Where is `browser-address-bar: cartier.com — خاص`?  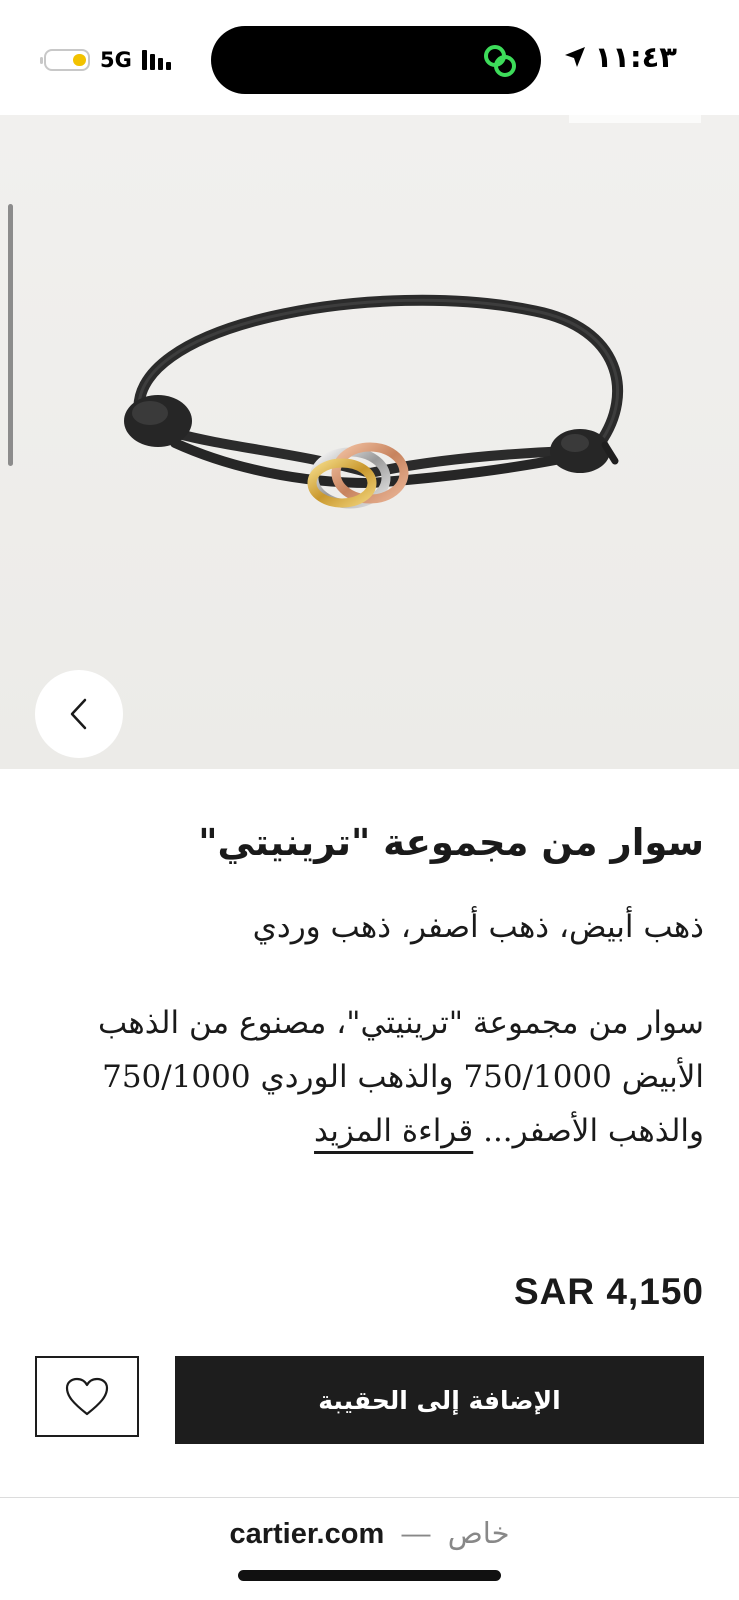 browser-address-bar: cartier.com — خاص is located at coordinates (369, 1548).